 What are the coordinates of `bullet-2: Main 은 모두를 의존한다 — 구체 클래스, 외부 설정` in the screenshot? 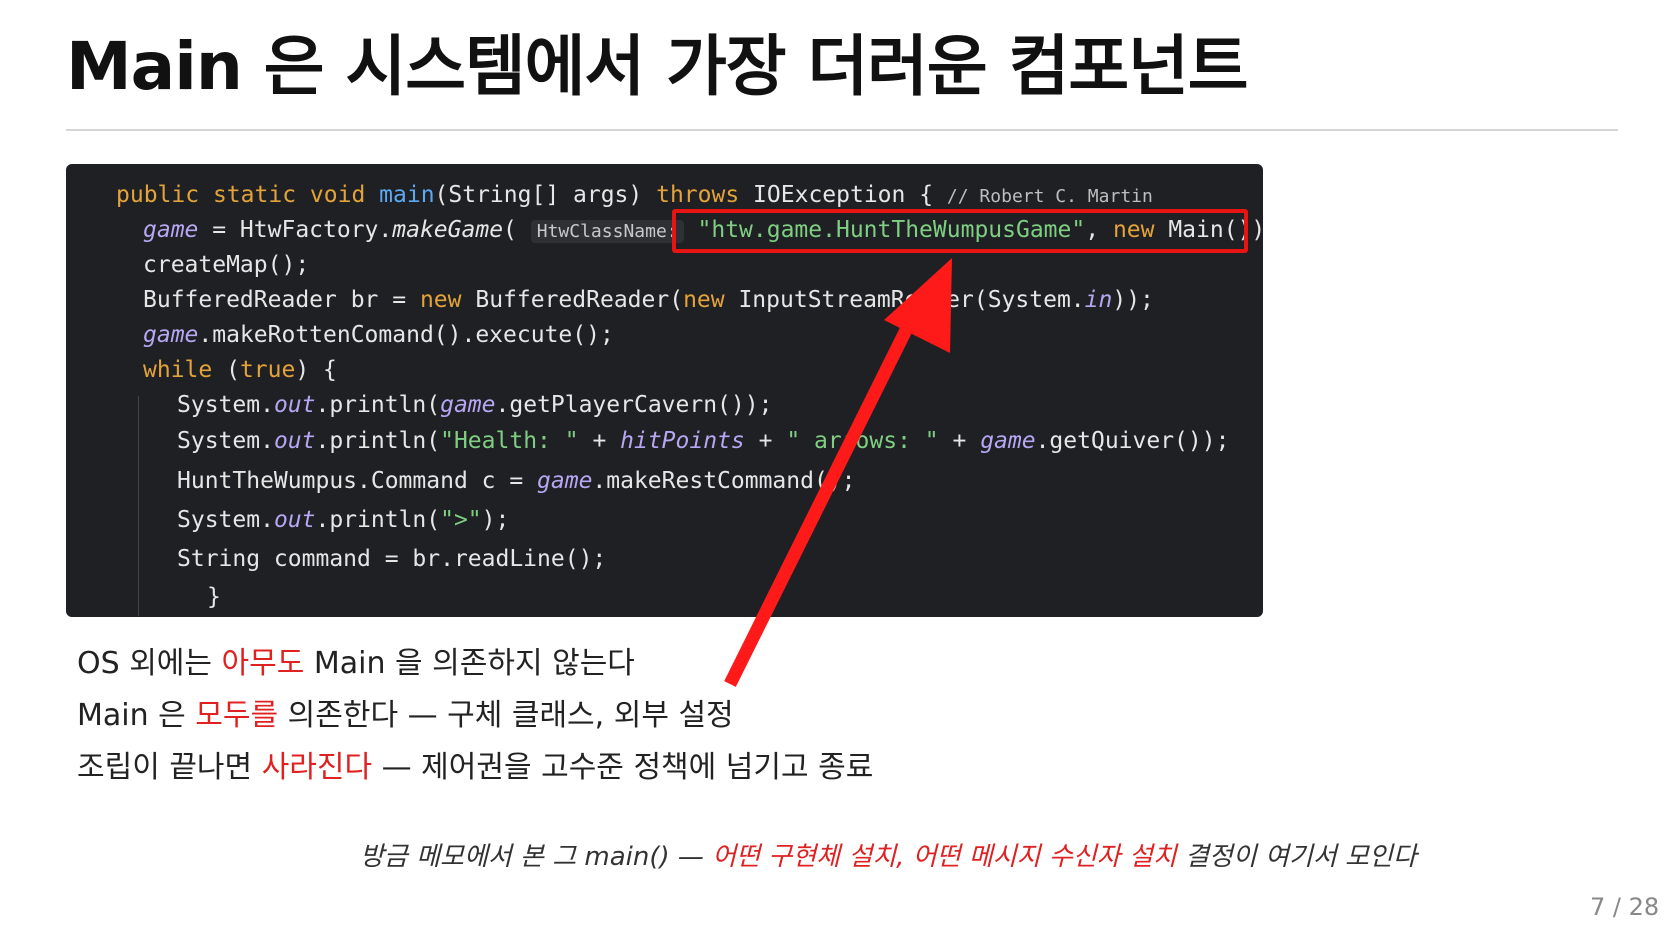 It's located at (475, 716).